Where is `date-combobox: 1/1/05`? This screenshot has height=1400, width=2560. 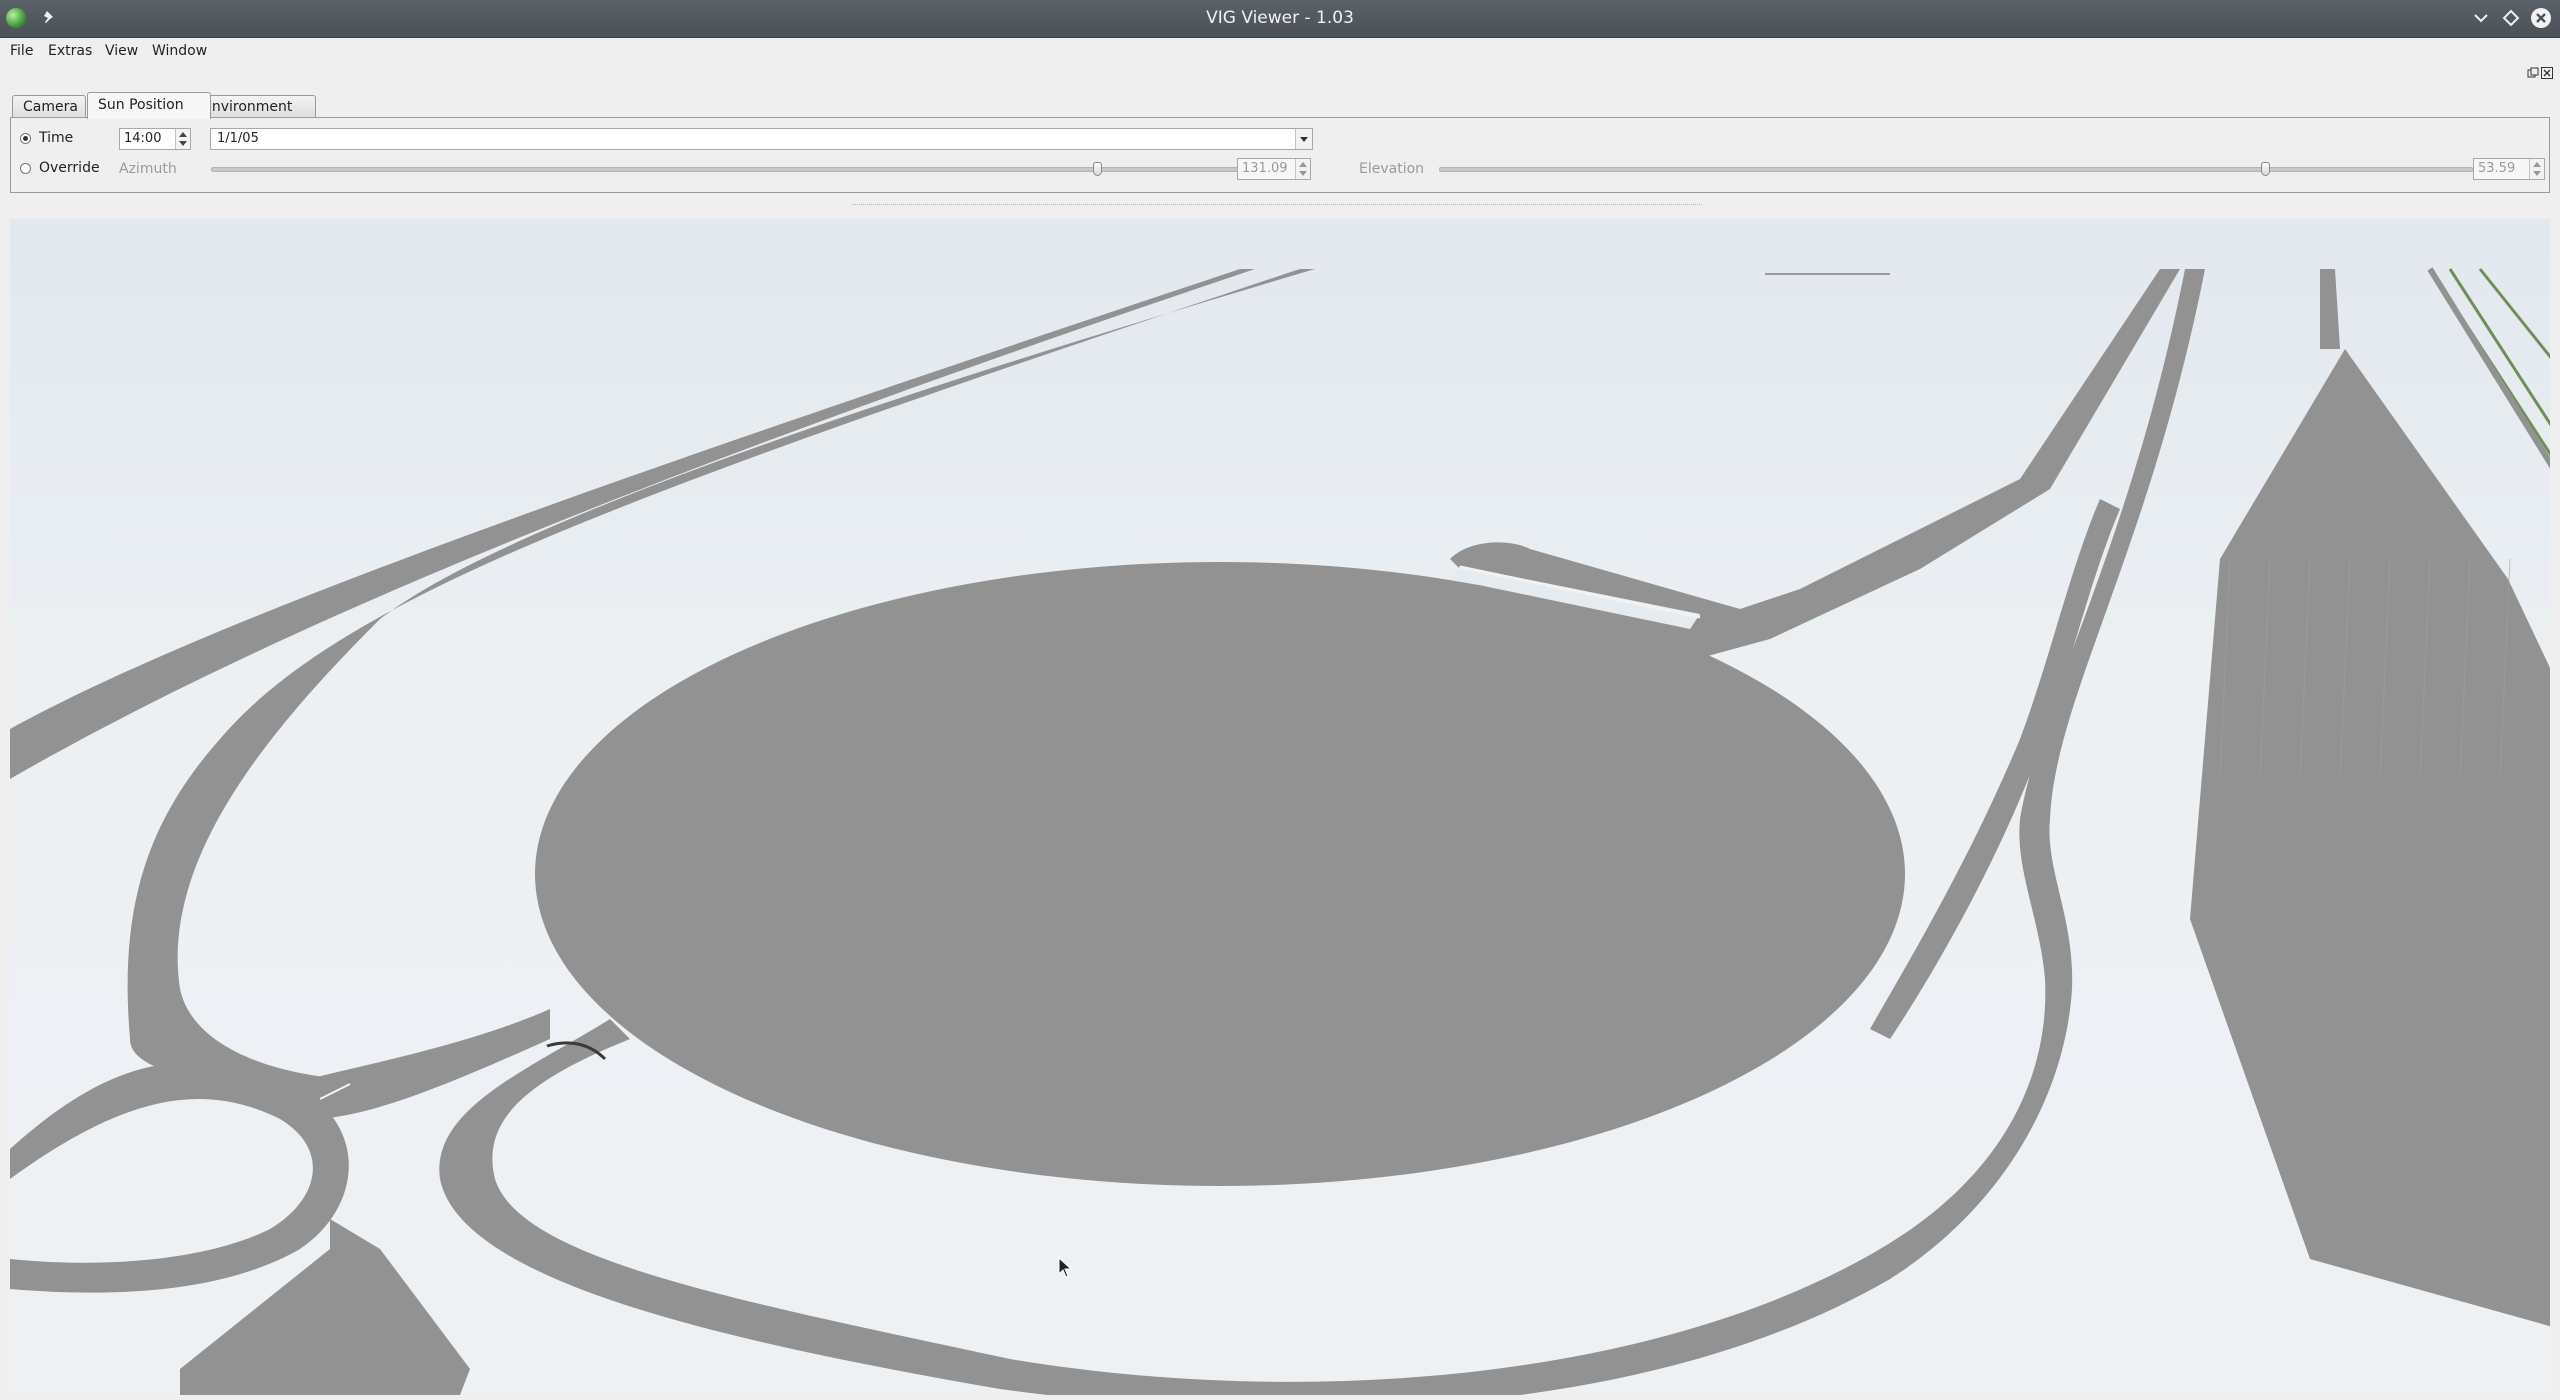
date-combobox: 1/1/05 is located at coordinates (761, 139).